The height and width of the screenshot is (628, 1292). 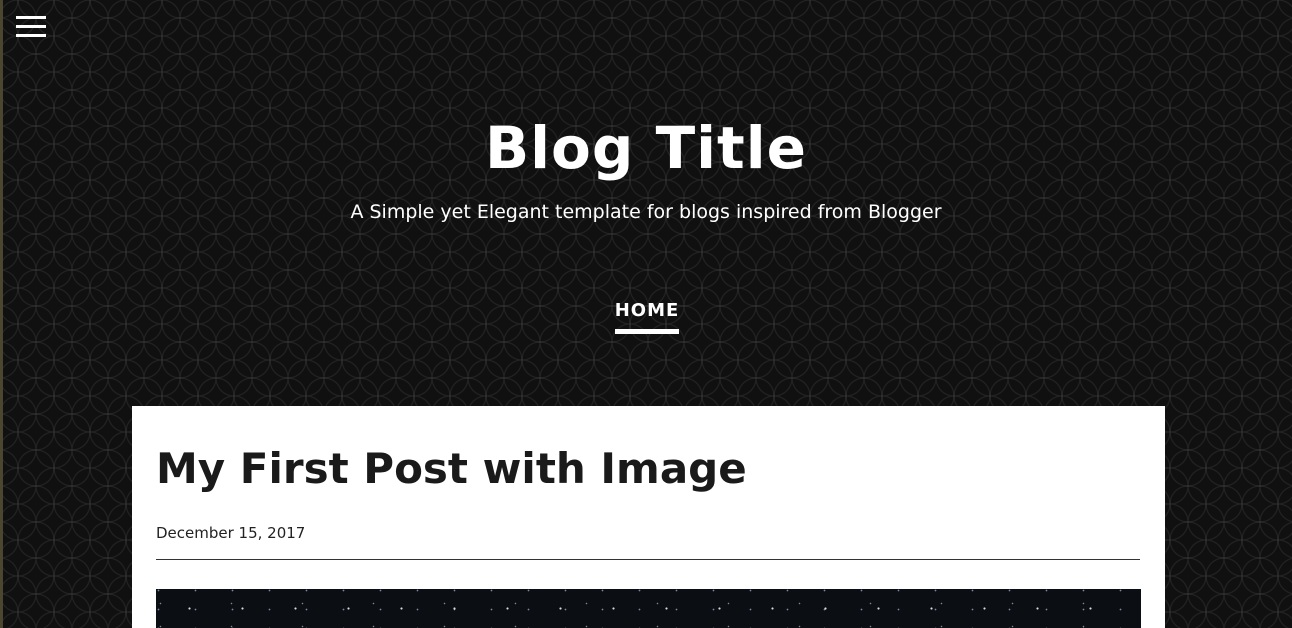 What do you see at coordinates (648, 559) in the screenshot?
I see `post-divider` at bounding box center [648, 559].